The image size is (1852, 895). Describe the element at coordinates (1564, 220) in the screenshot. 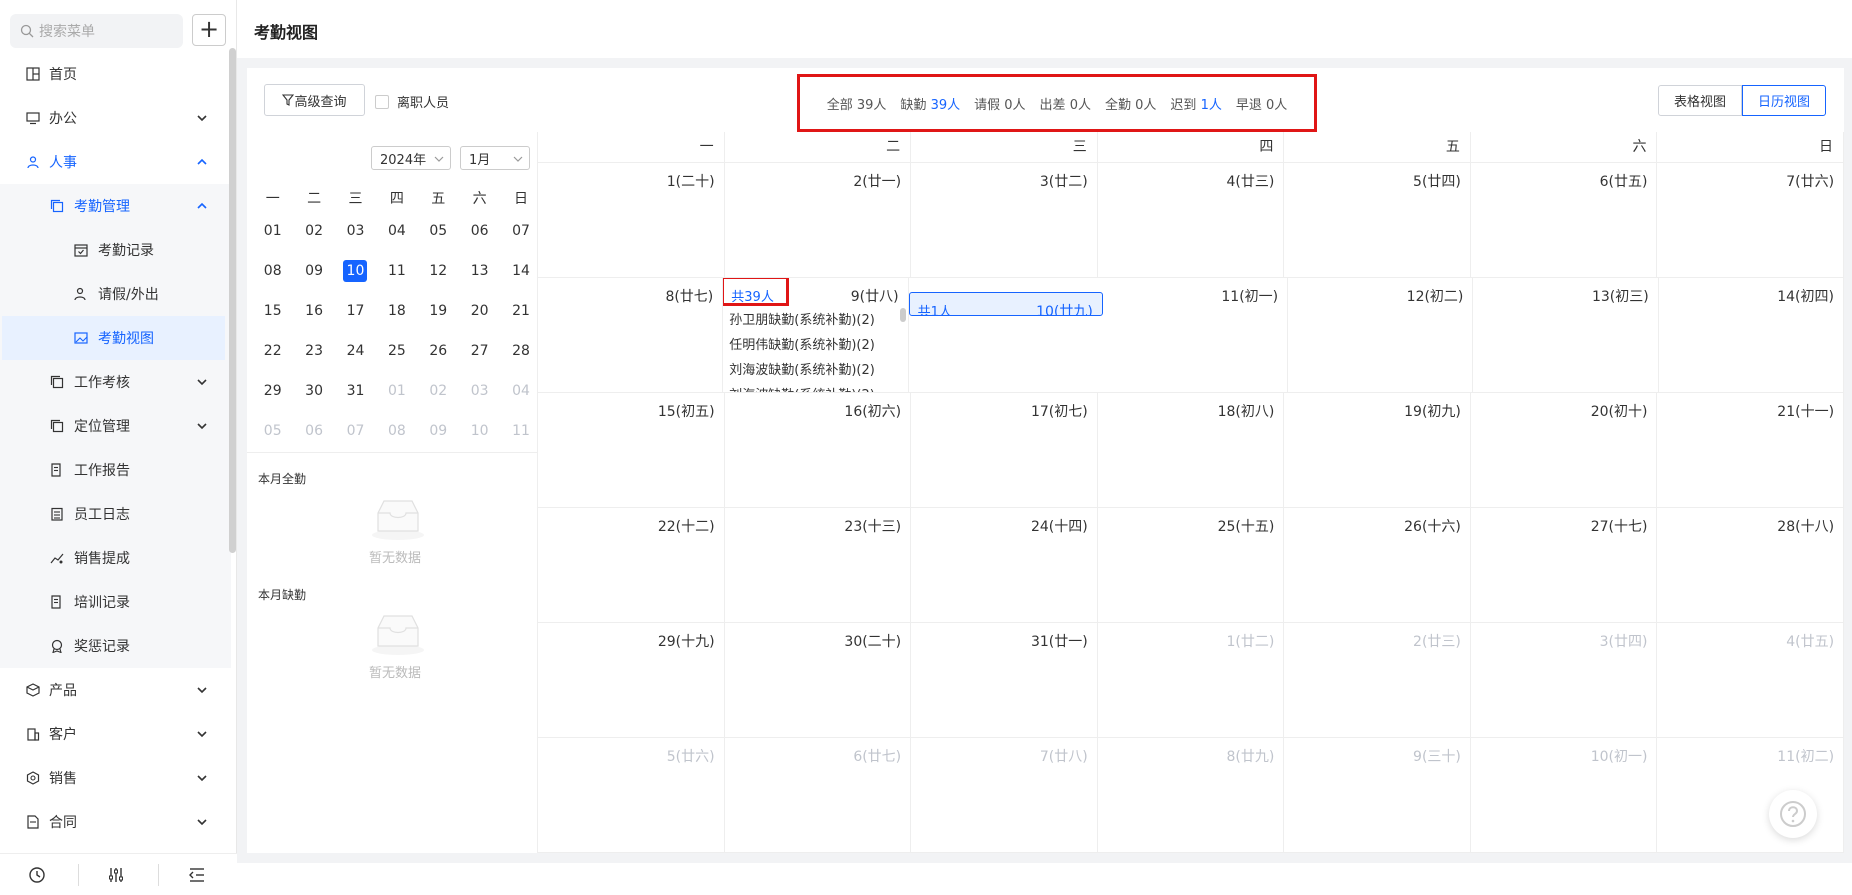

I see `calendar-day: 6(廿五)` at that location.